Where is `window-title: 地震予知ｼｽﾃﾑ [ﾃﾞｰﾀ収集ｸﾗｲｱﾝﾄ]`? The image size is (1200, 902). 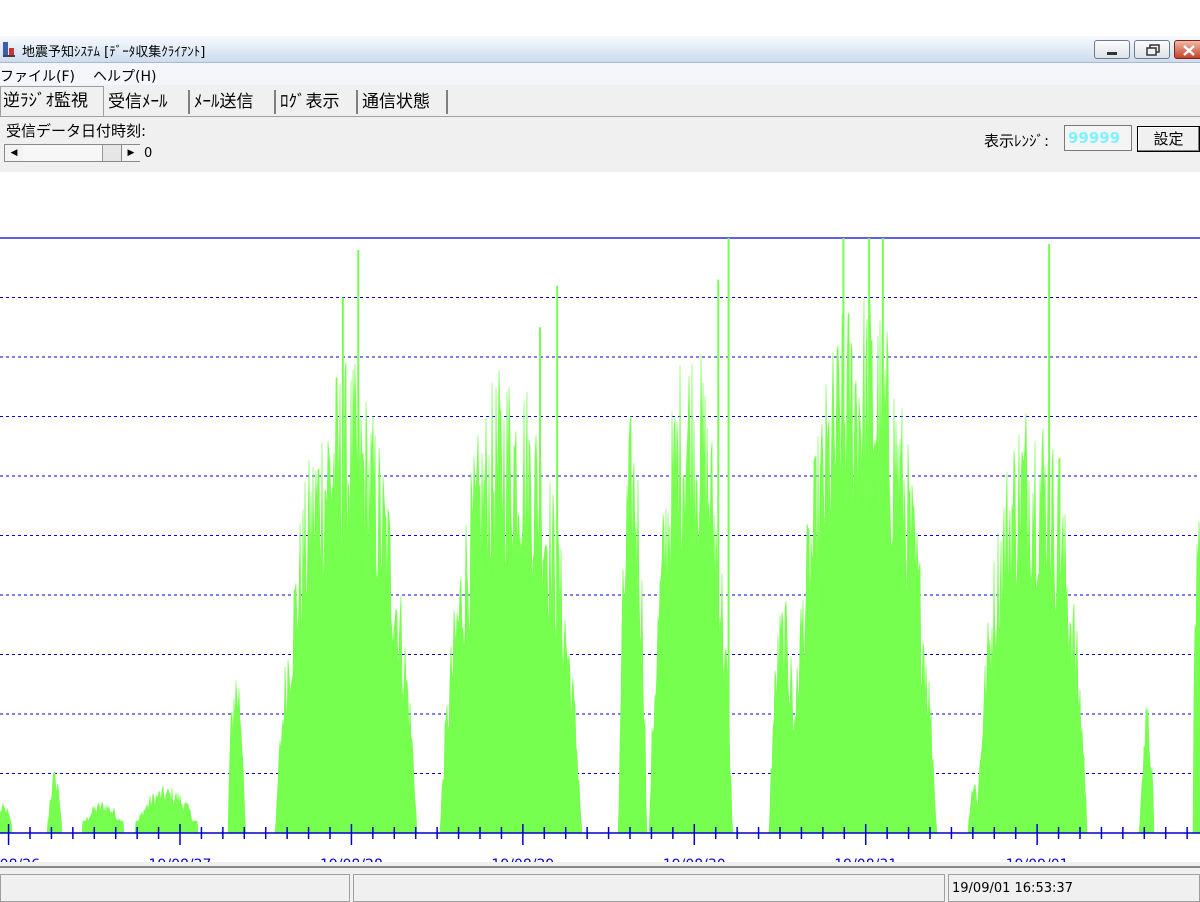
window-title: 地震予知ｼｽﾃﾑ [ﾃﾞｰﾀ収集ｸﾗｲｱﾝﾄ] is located at coordinates (114, 52).